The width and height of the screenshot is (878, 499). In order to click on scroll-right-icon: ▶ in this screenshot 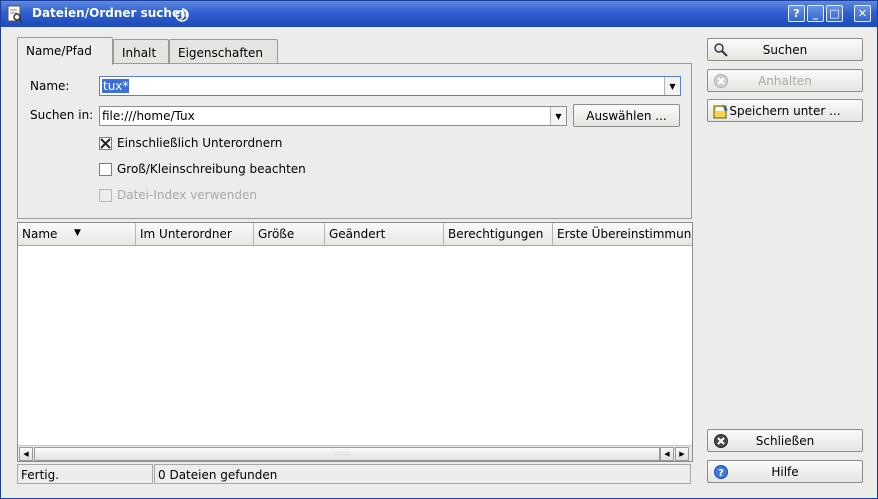, I will do `click(682, 454)`.